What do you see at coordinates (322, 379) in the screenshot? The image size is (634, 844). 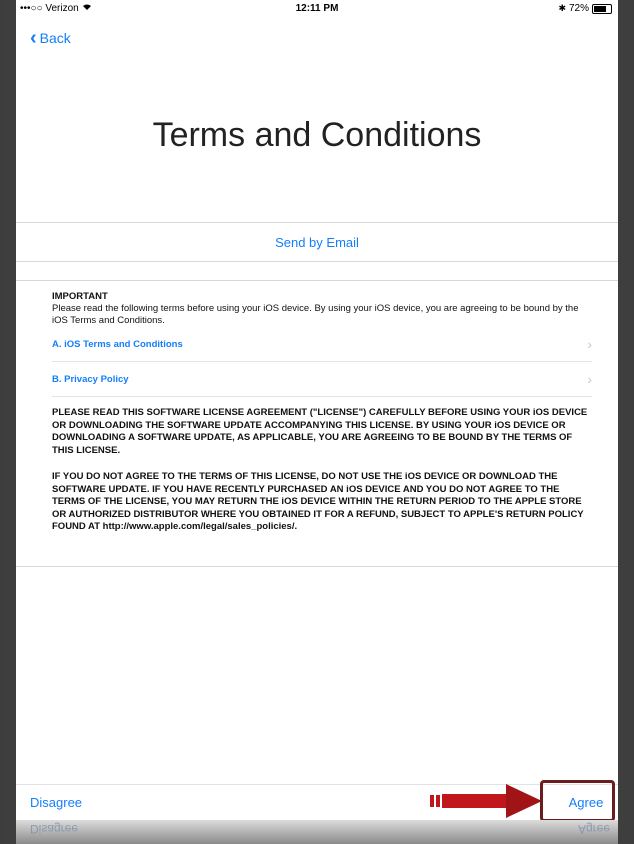 I see `privacy-policy-link: B. Privacy Policy ›` at bounding box center [322, 379].